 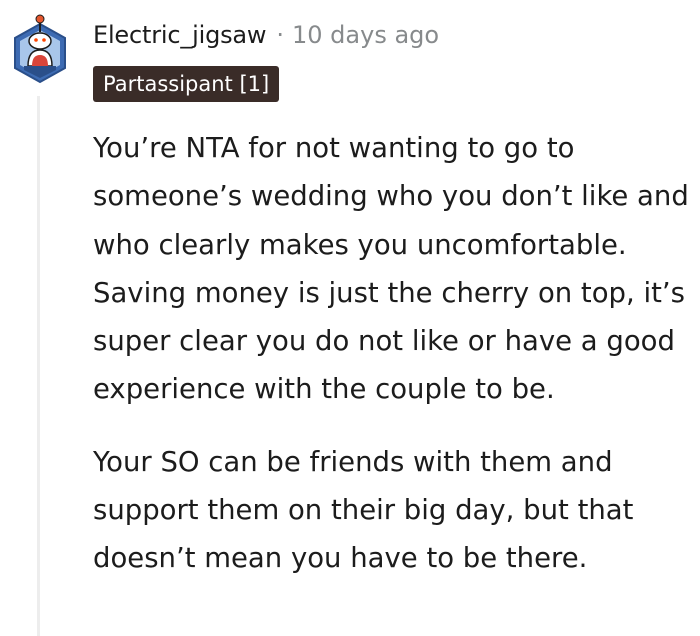 I want to click on user-avatar, so click(x=40, y=49).